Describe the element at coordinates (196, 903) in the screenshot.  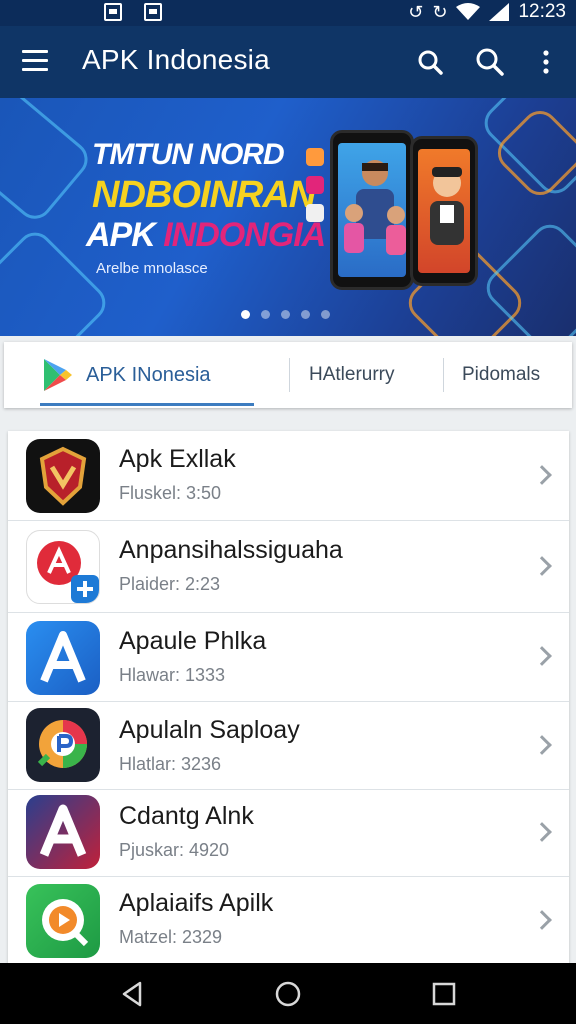
I see `app-name: Aplaiaifs Apilk` at that location.